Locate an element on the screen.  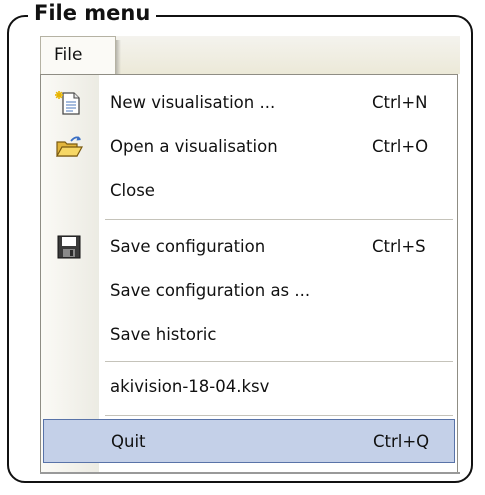
menu-item-save-configuration: Save configuration Ctrl+S is located at coordinates (249, 247).